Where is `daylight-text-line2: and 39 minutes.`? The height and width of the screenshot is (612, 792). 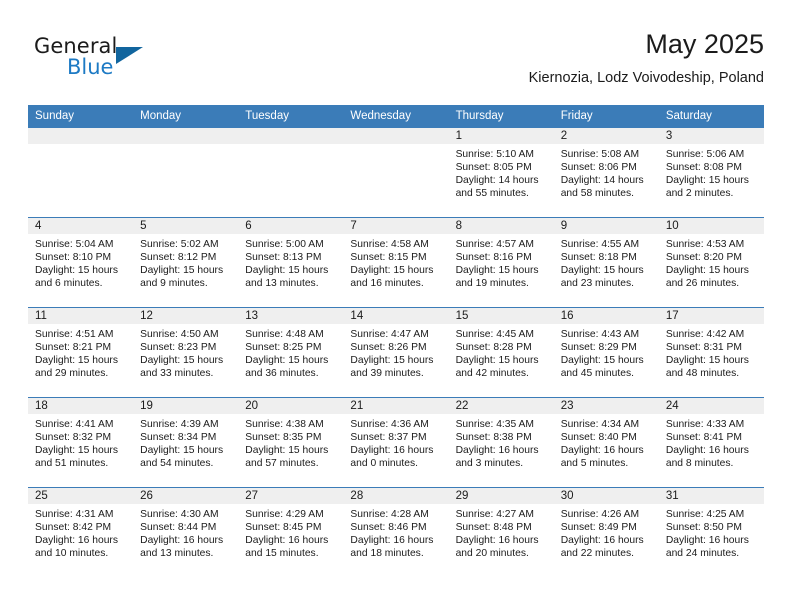
daylight-text-line2: and 39 minutes. is located at coordinates (387, 374).